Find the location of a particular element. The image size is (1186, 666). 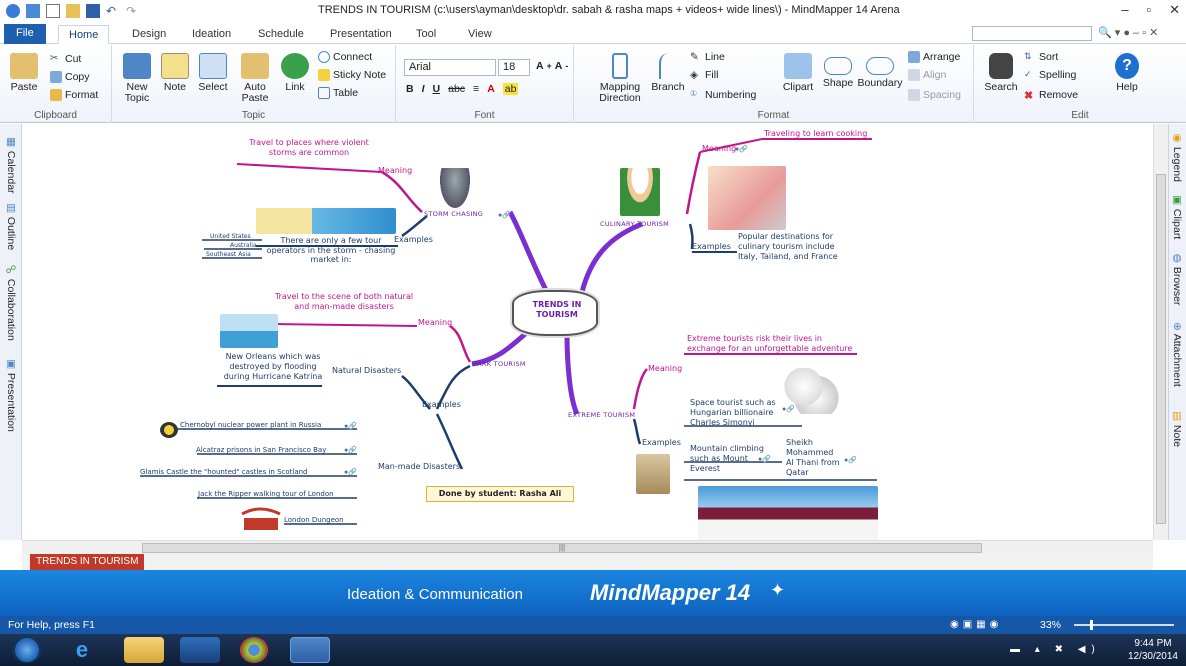

arrange-button: Arrange is located at coordinates (934, 57).